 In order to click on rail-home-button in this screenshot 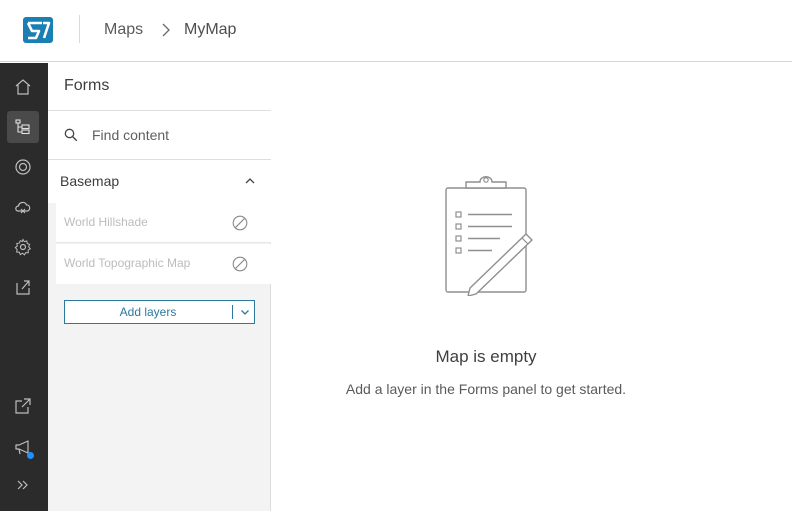, I will do `click(23, 87)`.